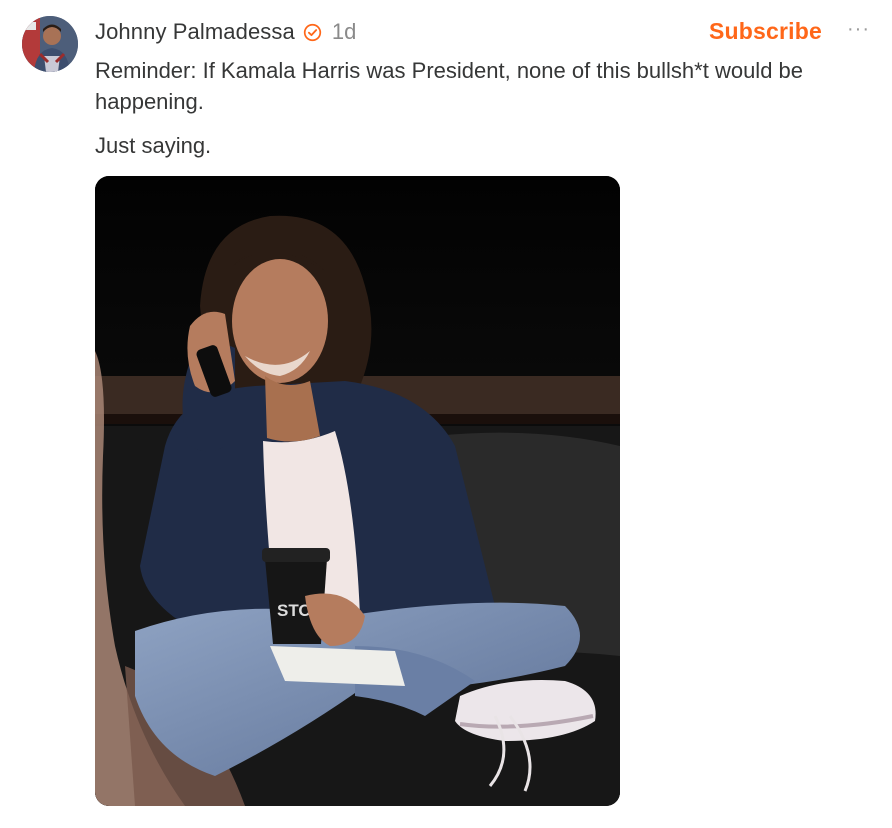  Describe the element at coordinates (153, 145) in the screenshot. I see `post-paragraph: Just saying.` at that location.